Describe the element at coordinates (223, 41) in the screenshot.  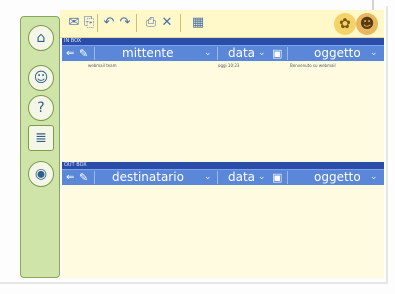
I see `inbox-label: IN BOX` at that location.